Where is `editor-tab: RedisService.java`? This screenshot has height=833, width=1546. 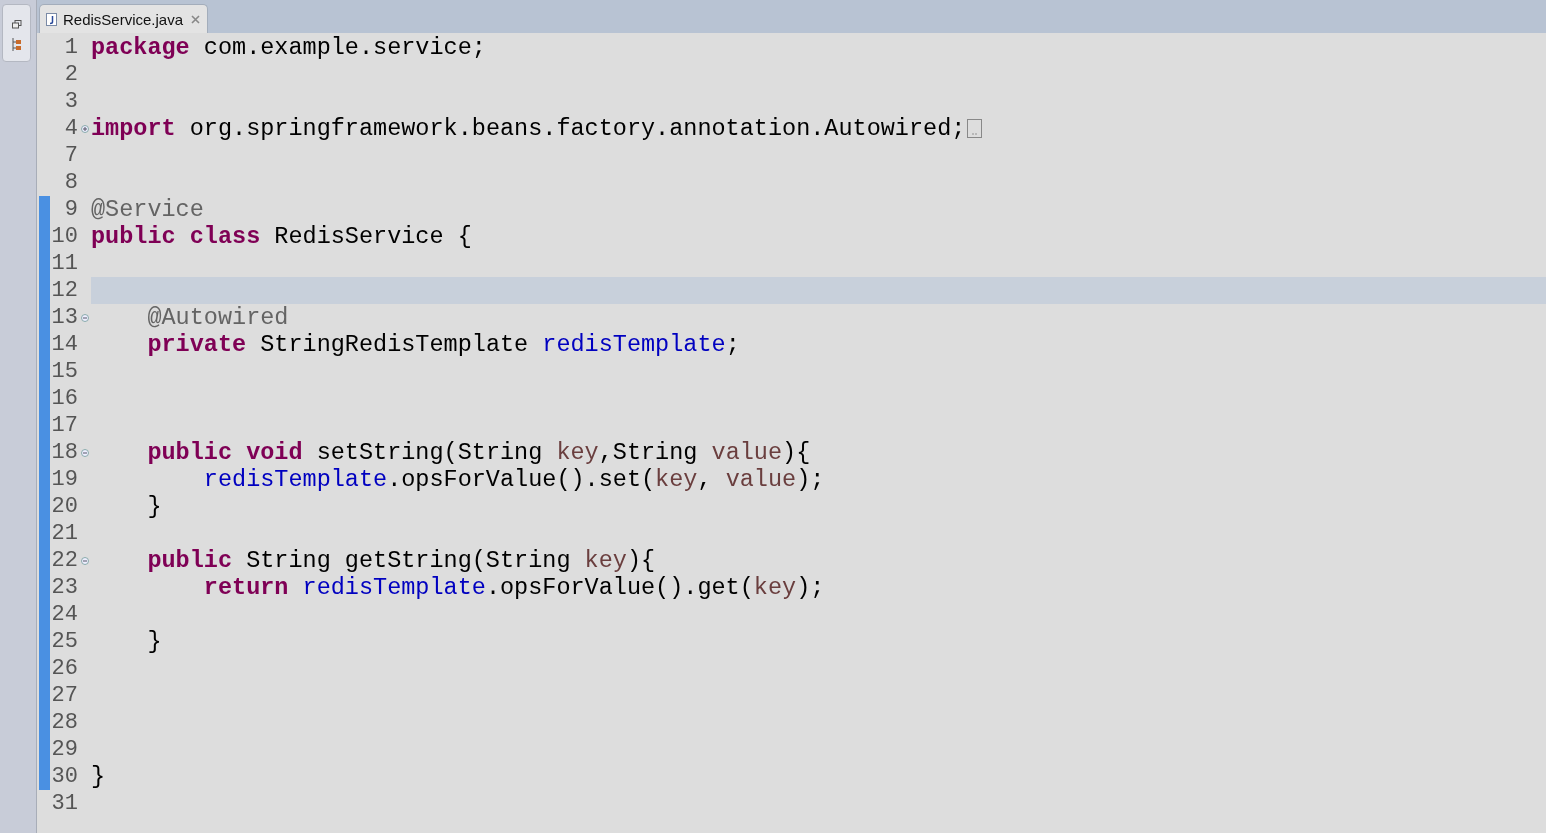
editor-tab: RedisService.java is located at coordinates (124, 18).